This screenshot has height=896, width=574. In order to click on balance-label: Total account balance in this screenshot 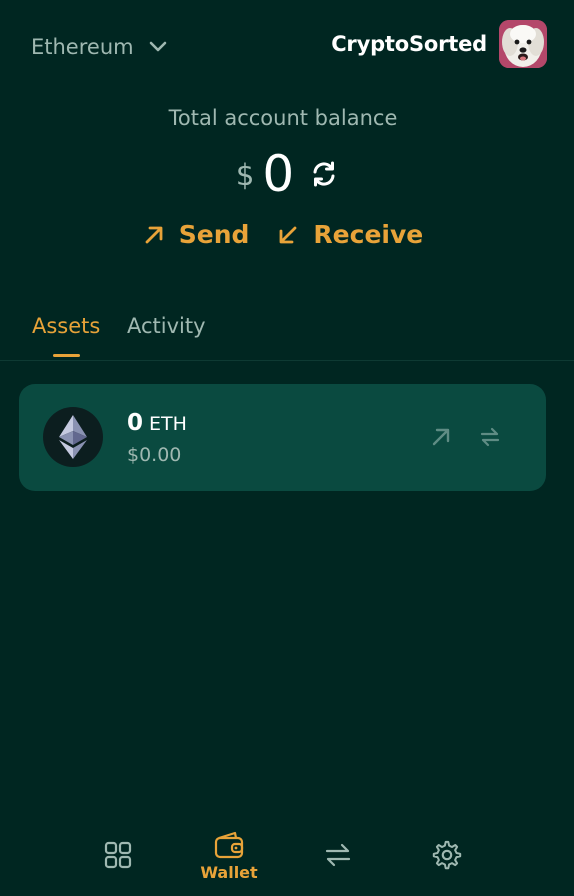, I will do `click(283, 118)`.